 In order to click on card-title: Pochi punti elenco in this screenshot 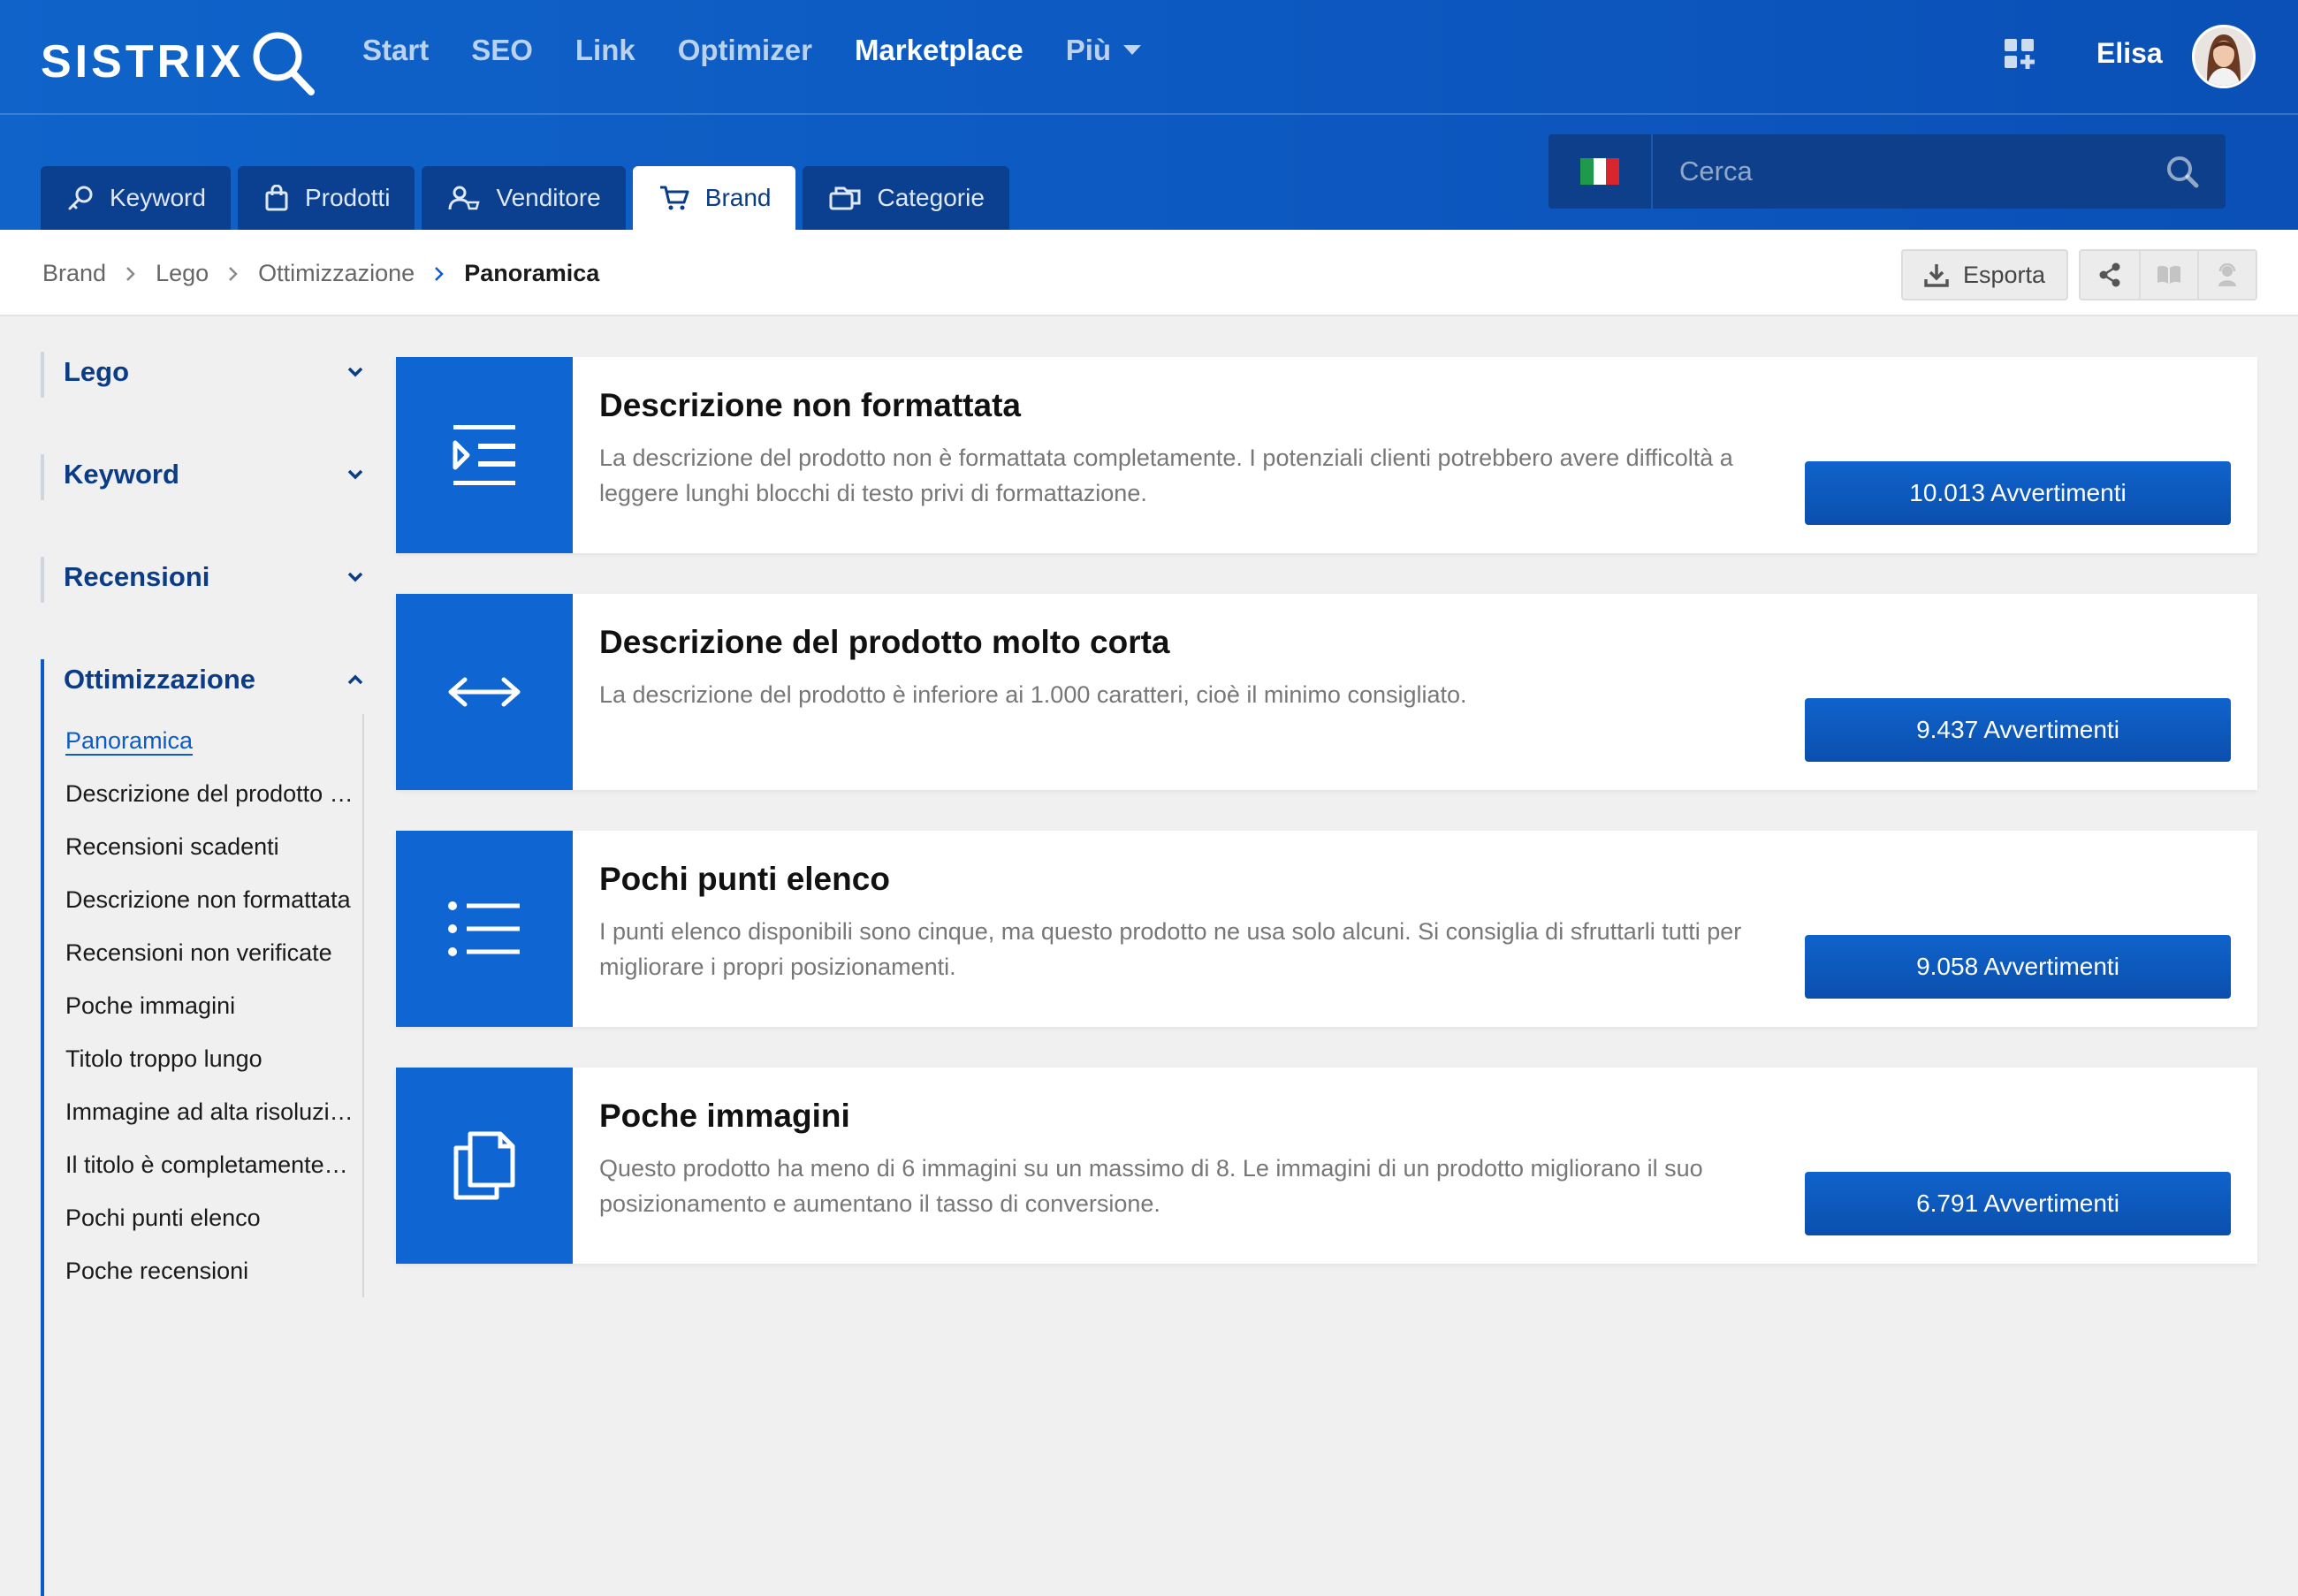, I will do `click(744, 879)`.